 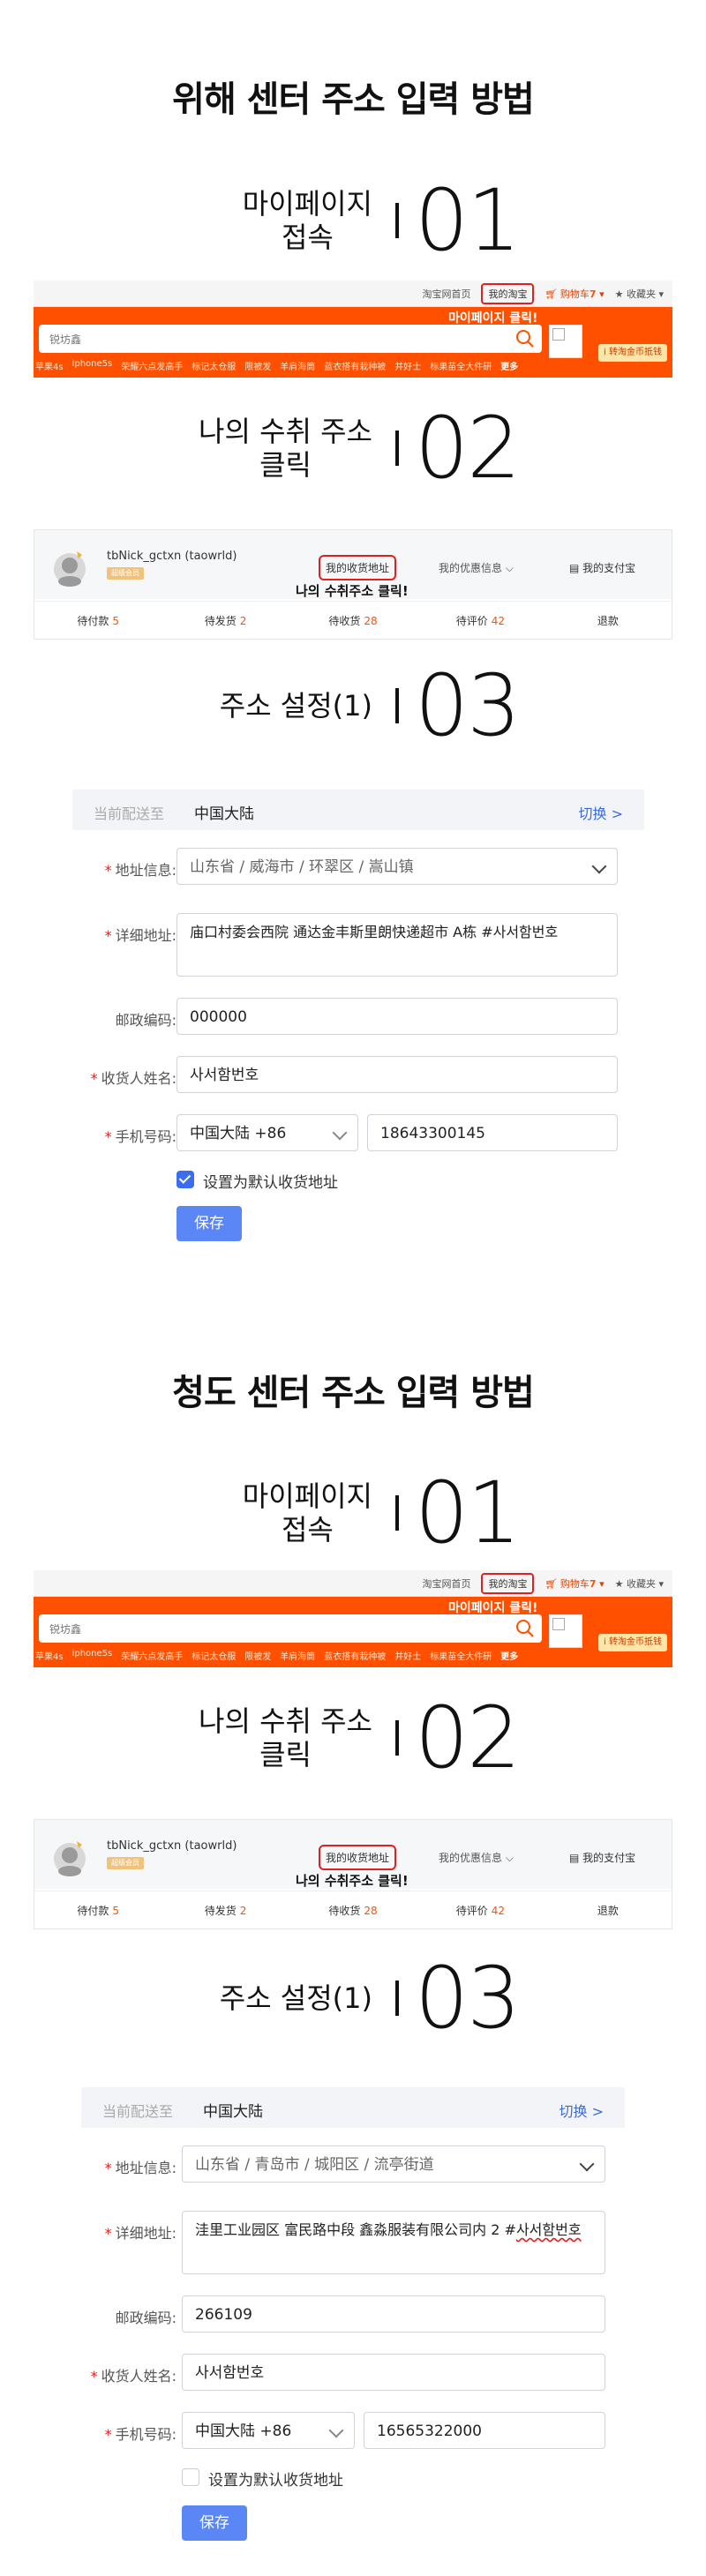 What do you see at coordinates (220, 621) in the screenshot?
I see `tab-label: 待发货` at bounding box center [220, 621].